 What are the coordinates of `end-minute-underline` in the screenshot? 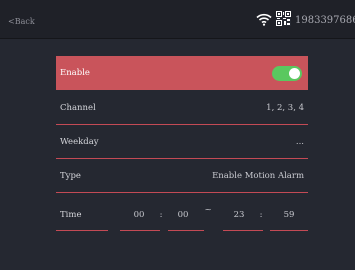 It's located at (289, 230).